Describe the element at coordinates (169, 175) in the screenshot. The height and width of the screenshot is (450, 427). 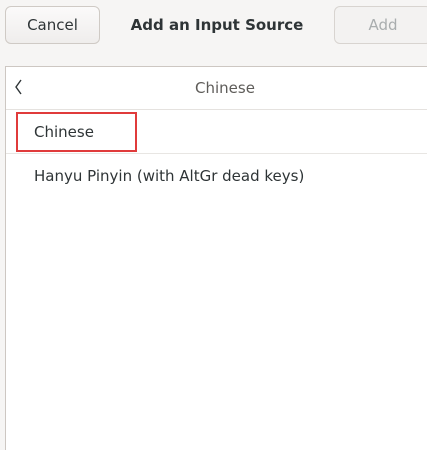
I see `list-item-label: Hanyu Pinyin (with AltGr dead keys)` at that location.